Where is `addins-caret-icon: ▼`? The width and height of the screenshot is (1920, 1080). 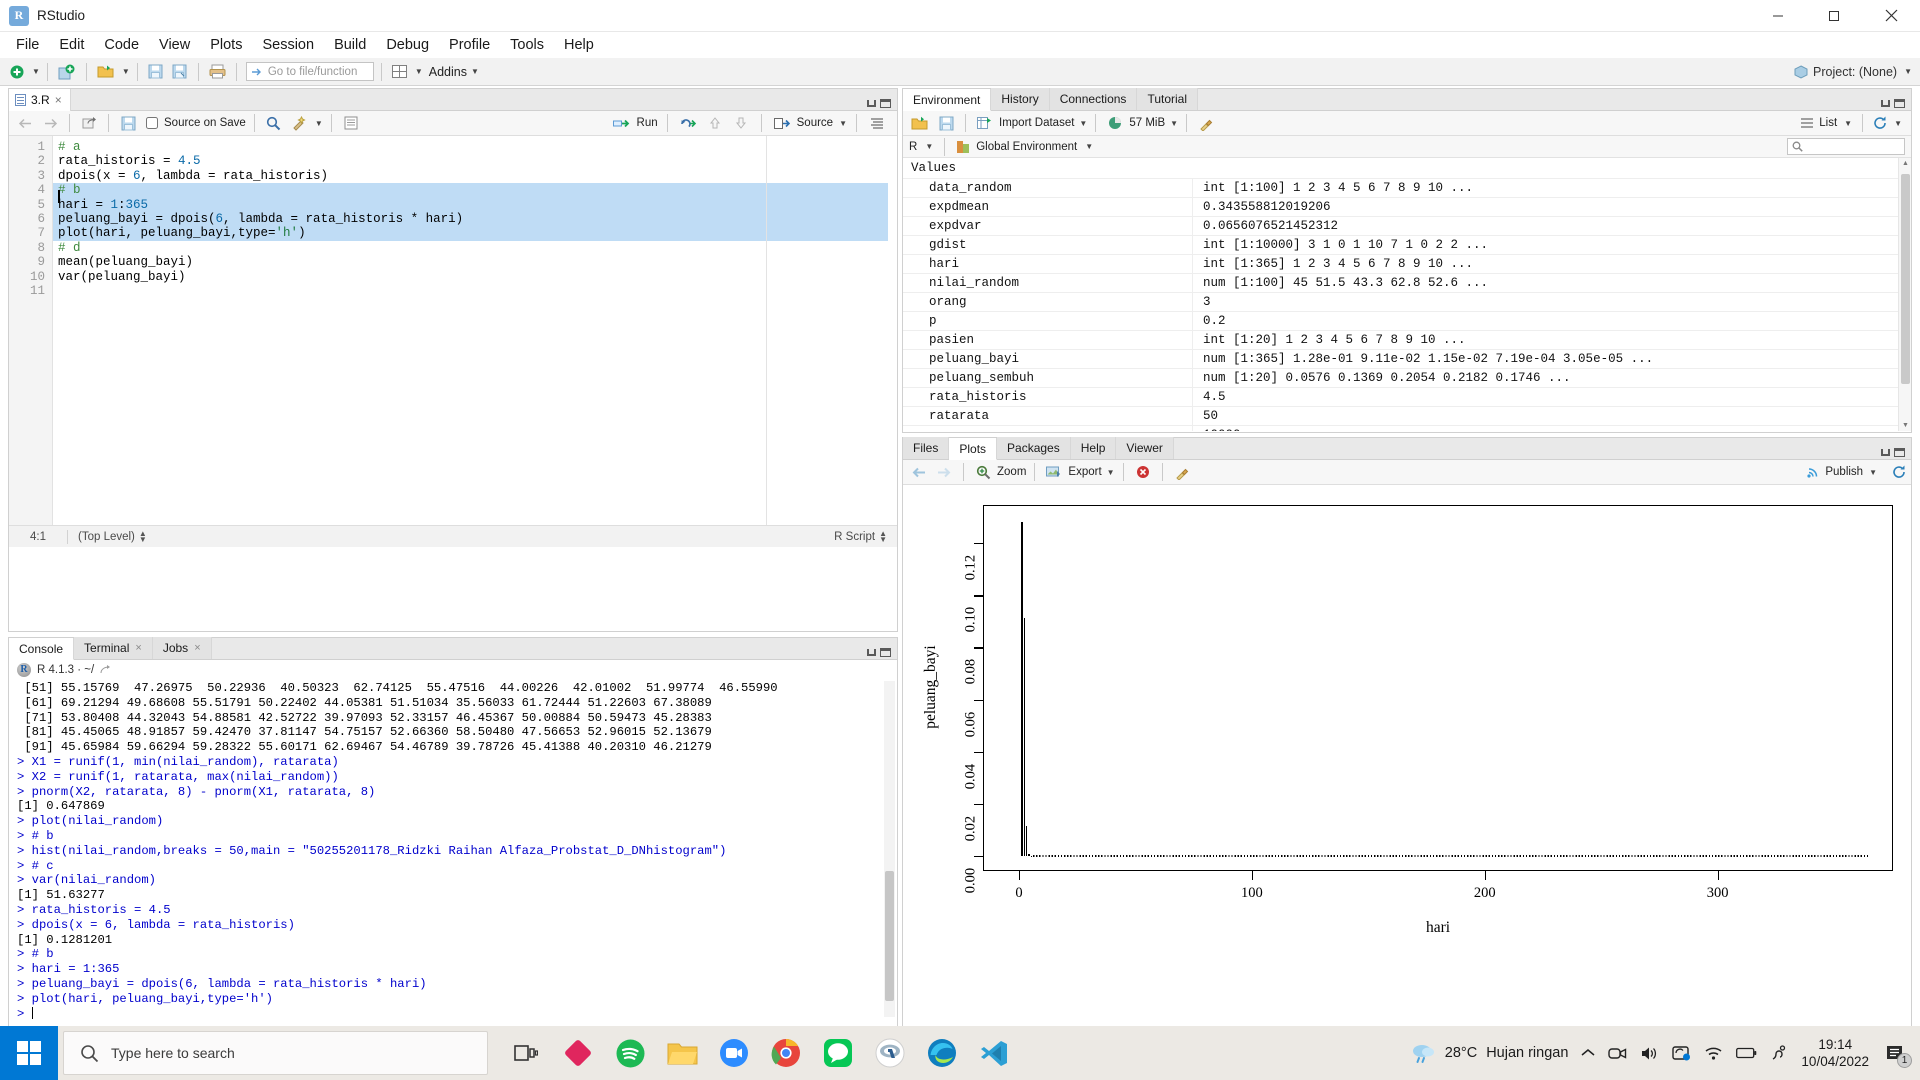 addins-caret-icon: ▼ is located at coordinates (475, 71).